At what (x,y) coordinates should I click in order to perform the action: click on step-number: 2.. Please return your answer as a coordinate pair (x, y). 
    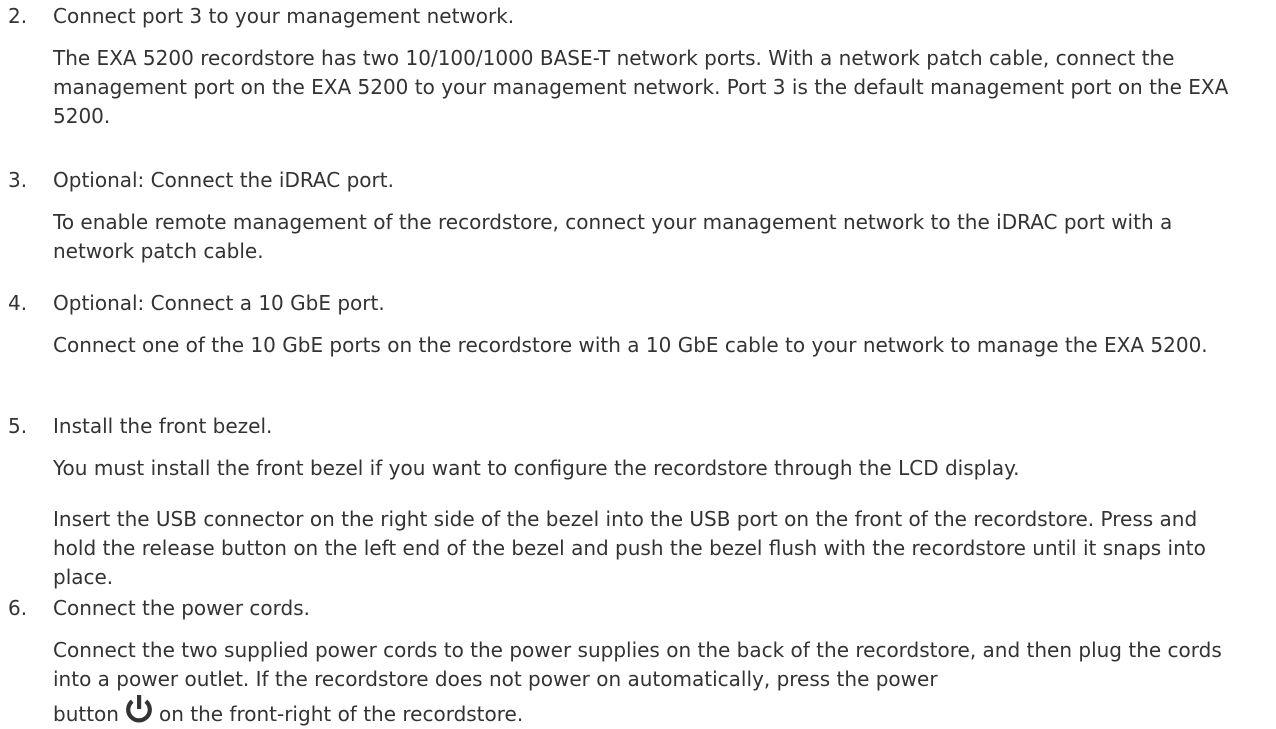
    Looking at the image, I should click on (18, 16).